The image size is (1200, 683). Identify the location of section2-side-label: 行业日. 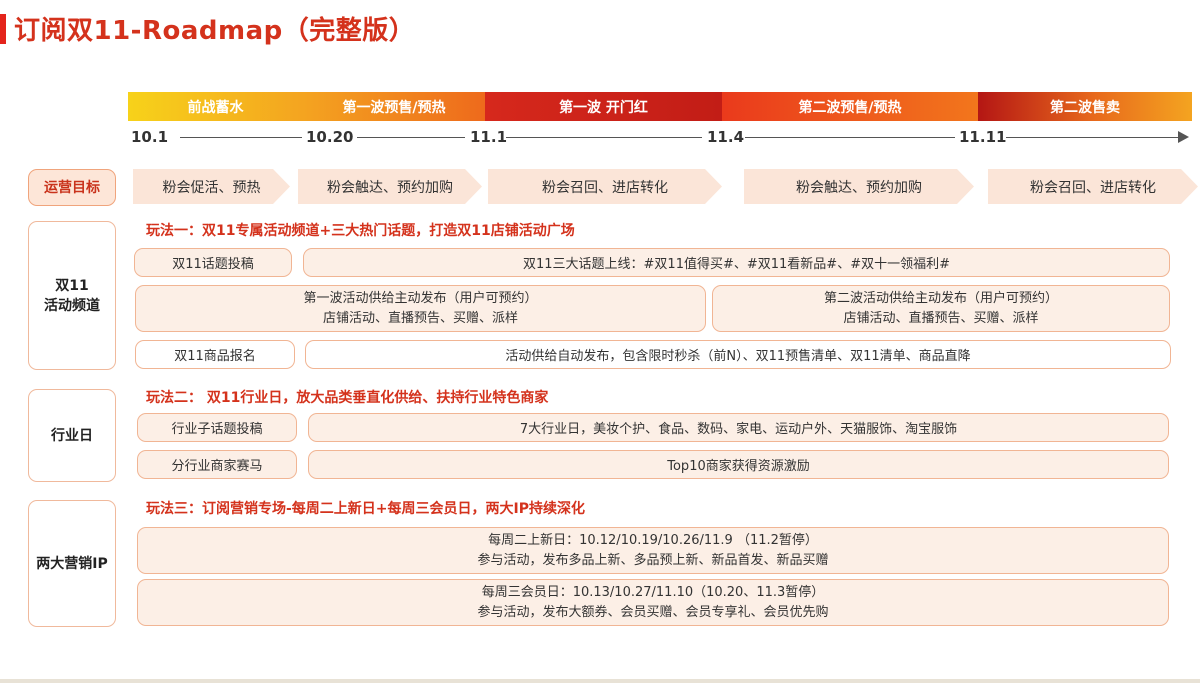
(72, 435).